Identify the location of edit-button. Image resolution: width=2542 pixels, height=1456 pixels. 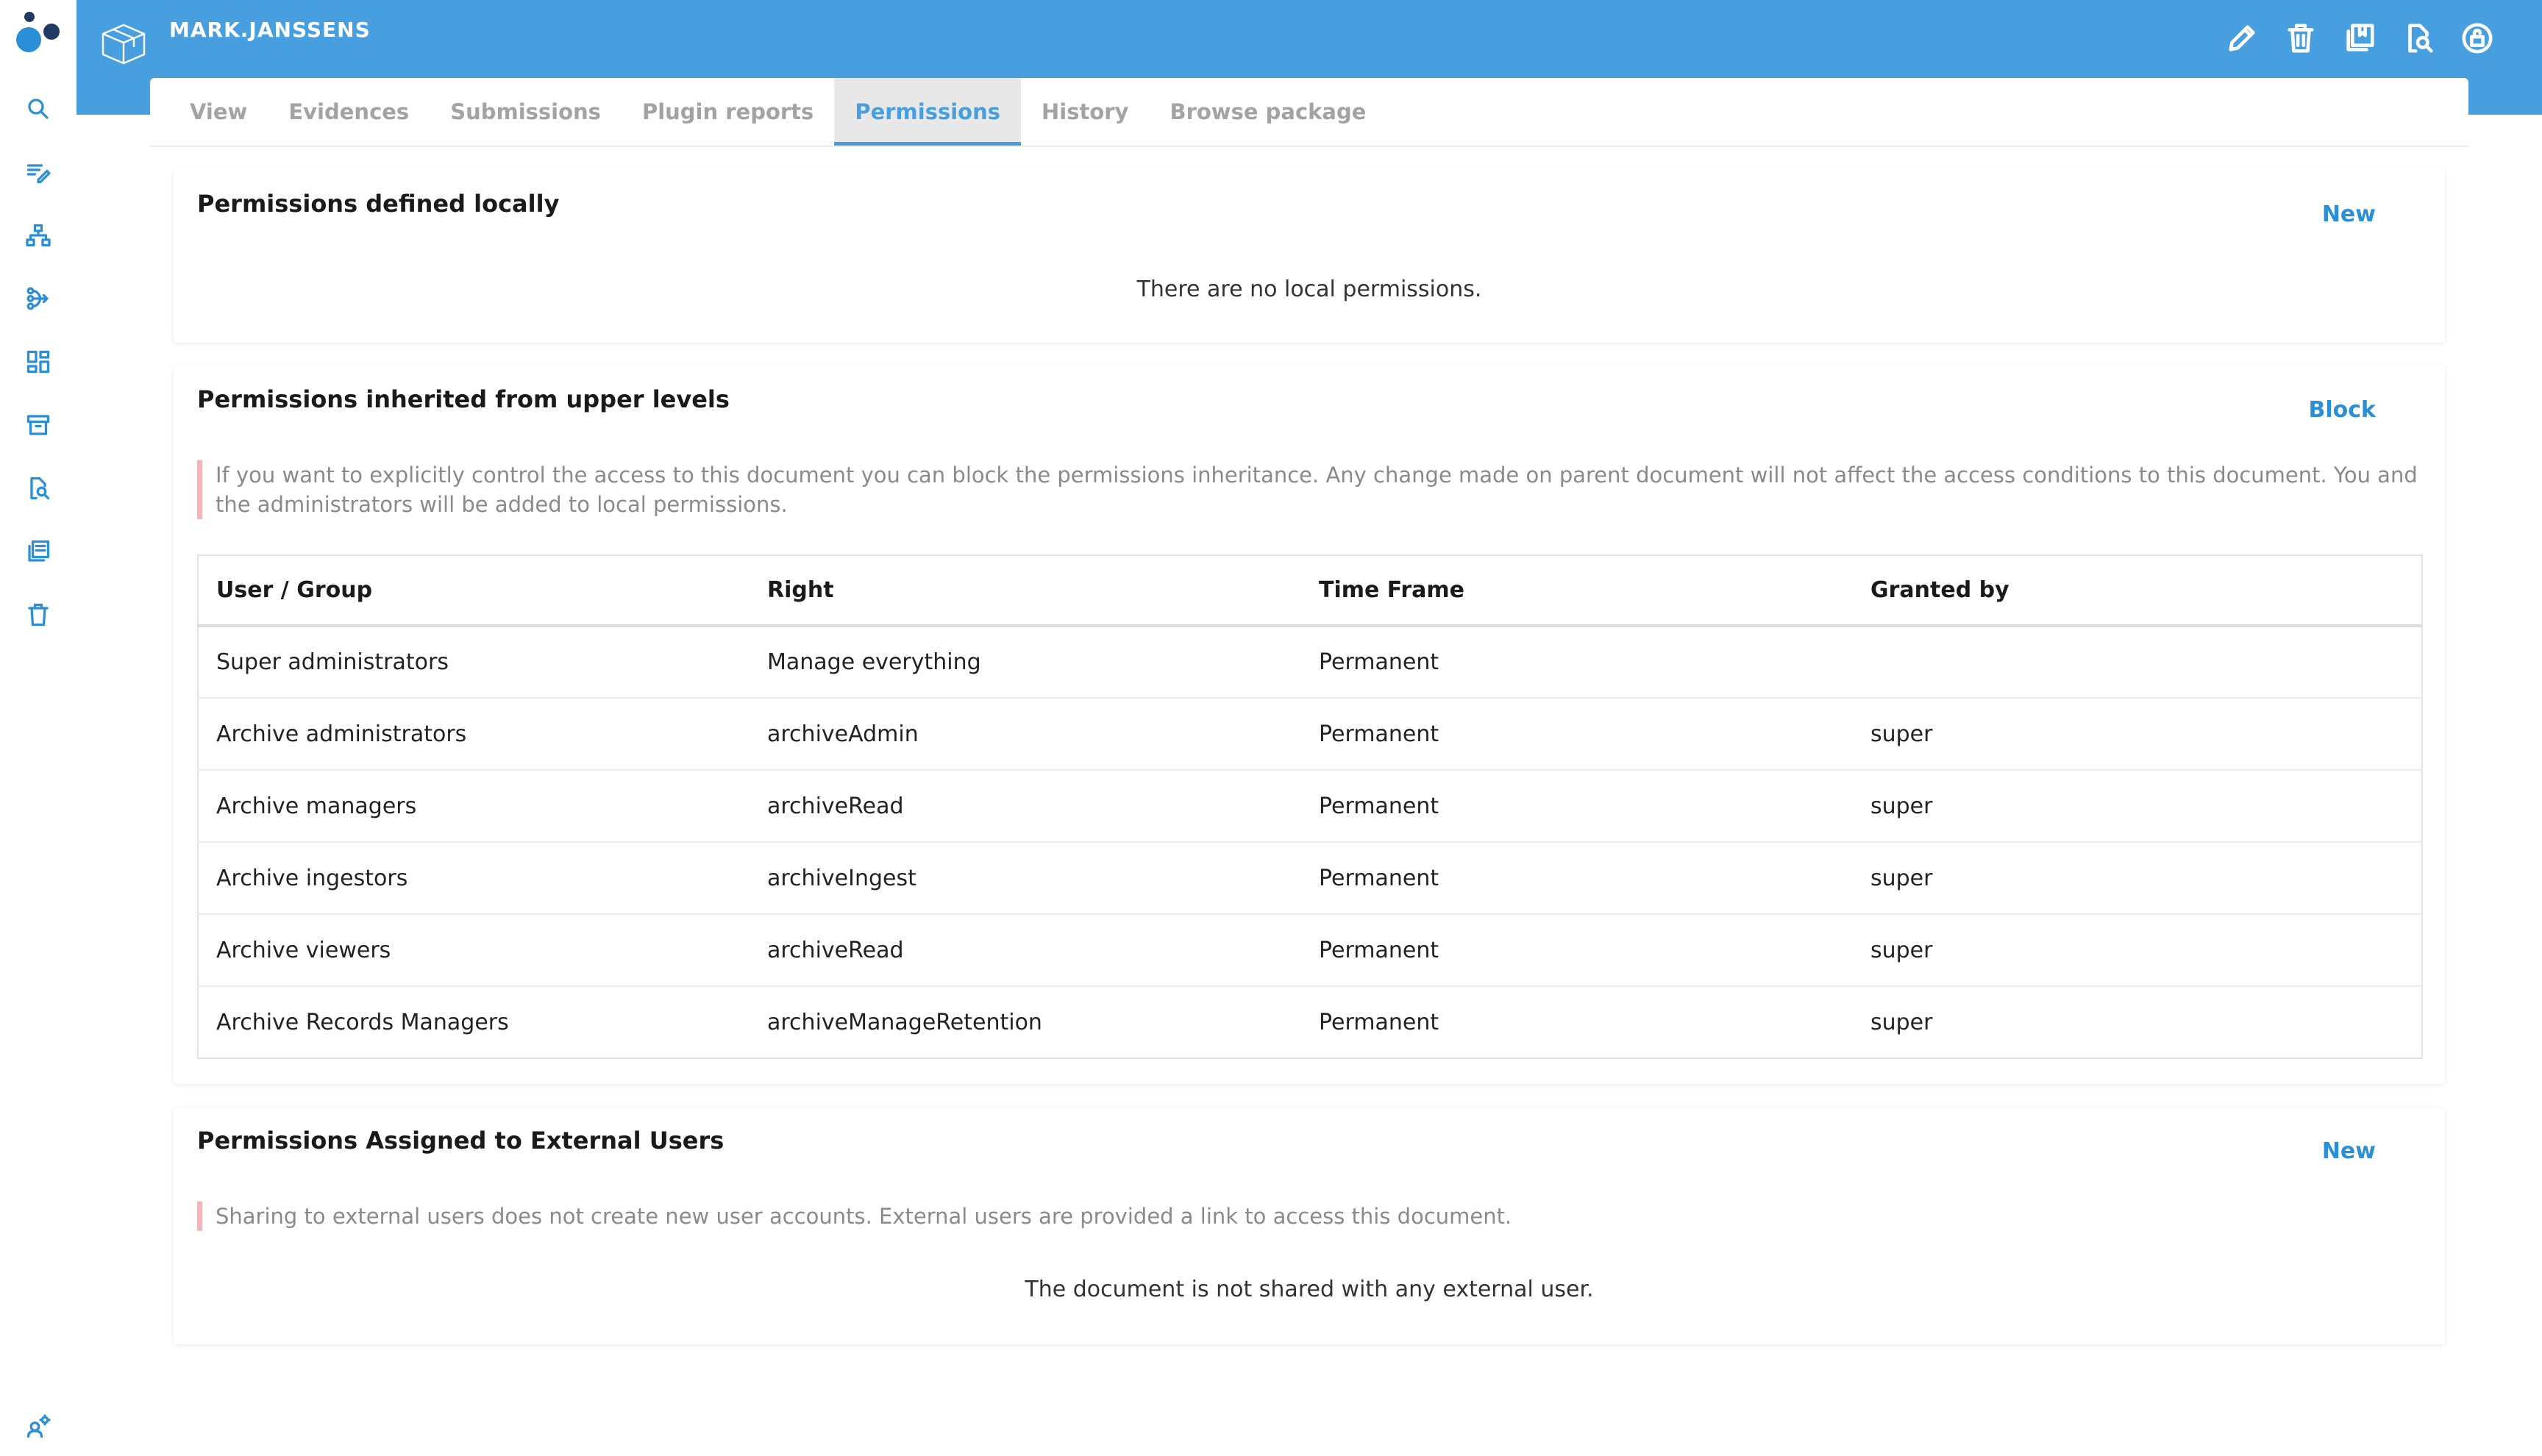
(2242, 38).